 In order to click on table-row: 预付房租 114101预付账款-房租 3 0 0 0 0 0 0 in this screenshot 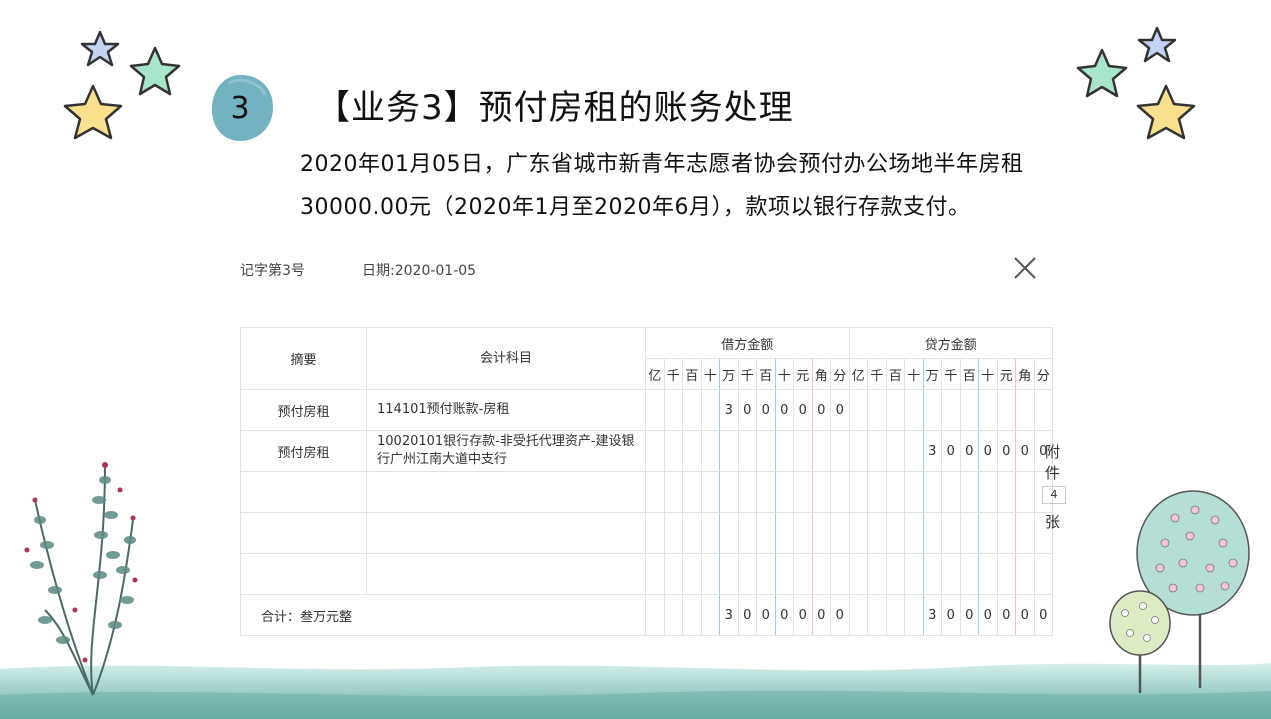, I will do `click(646, 410)`.